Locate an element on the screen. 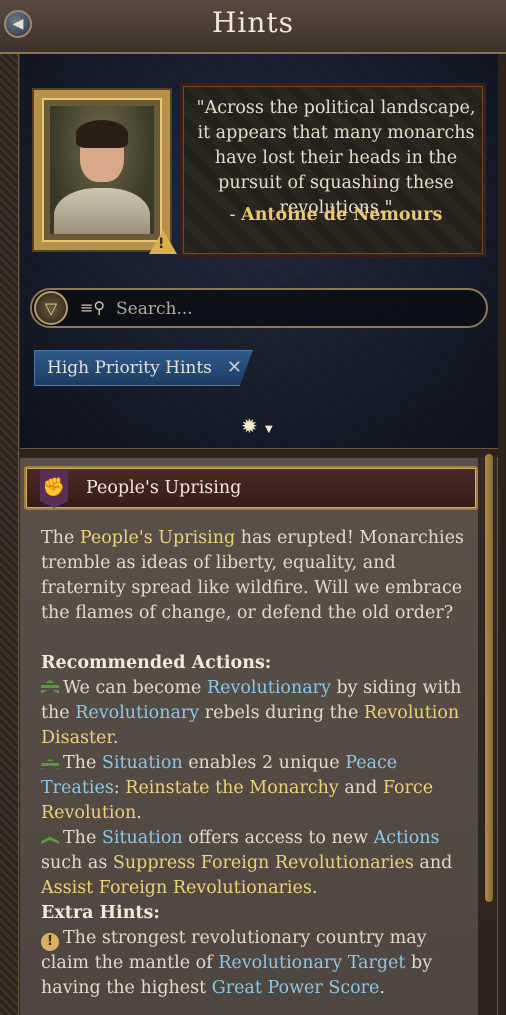 This screenshot has height=1015, width=506. close-x-icon: ✕ is located at coordinates (234, 367).